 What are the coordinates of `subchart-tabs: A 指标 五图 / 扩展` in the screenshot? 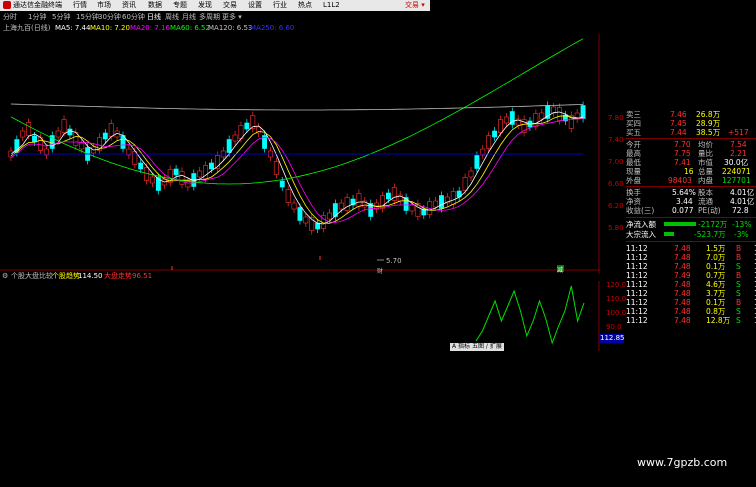 It's located at (477, 347).